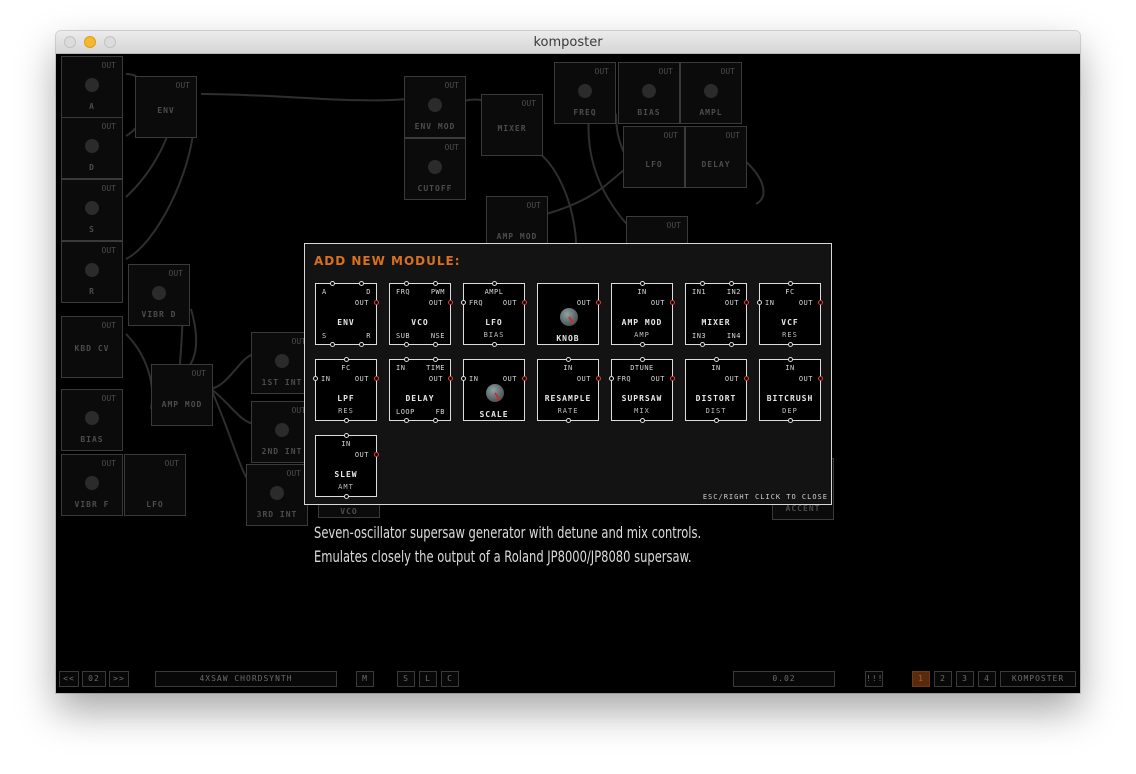 Image resolution: width=1136 pixels, height=774 pixels. What do you see at coordinates (965, 679) in the screenshot?
I see `slot-3-button: 3` at bounding box center [965, 679].